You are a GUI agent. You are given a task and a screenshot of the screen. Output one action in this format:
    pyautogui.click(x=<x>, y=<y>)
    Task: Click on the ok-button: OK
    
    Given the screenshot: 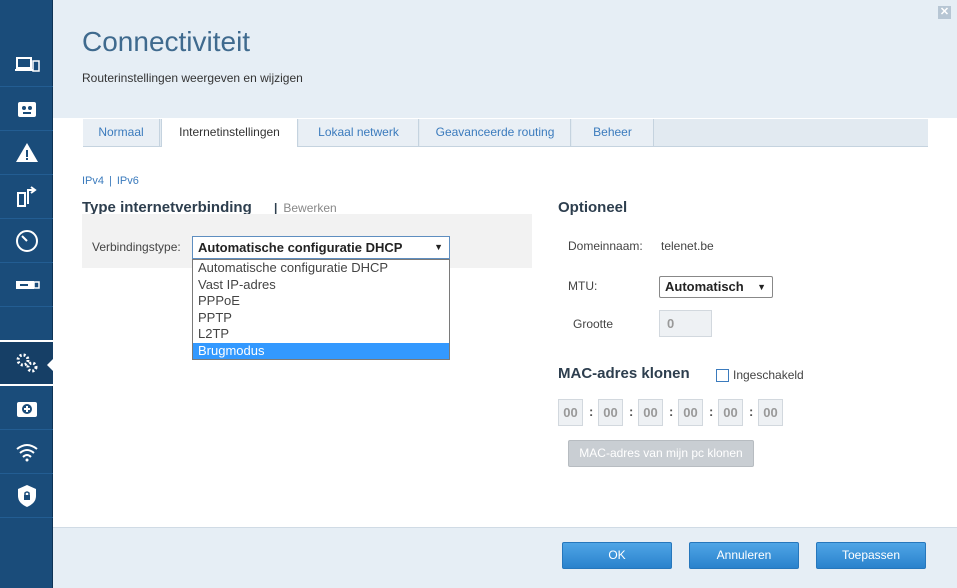 What is the action you would take?
    pyautogui.click(x=617, y=555)
    